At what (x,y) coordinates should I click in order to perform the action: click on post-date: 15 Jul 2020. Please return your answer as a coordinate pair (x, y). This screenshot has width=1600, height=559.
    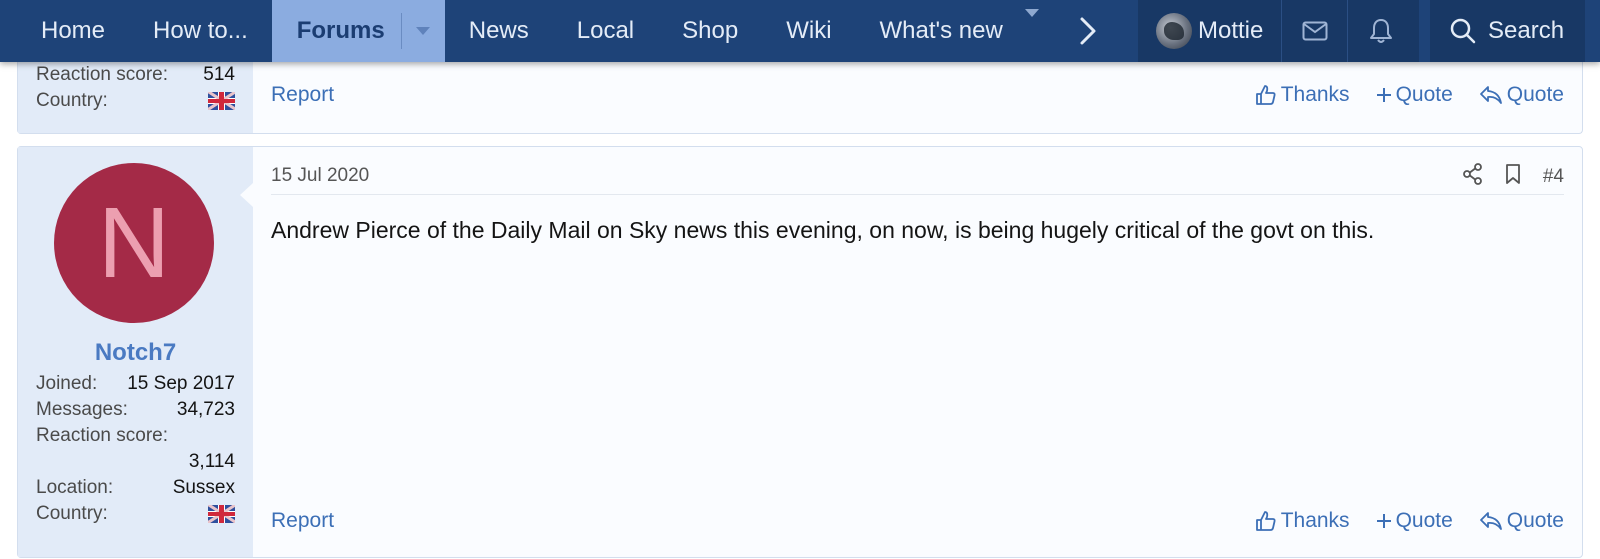
    Looking at the image, I should click on (320, 176).